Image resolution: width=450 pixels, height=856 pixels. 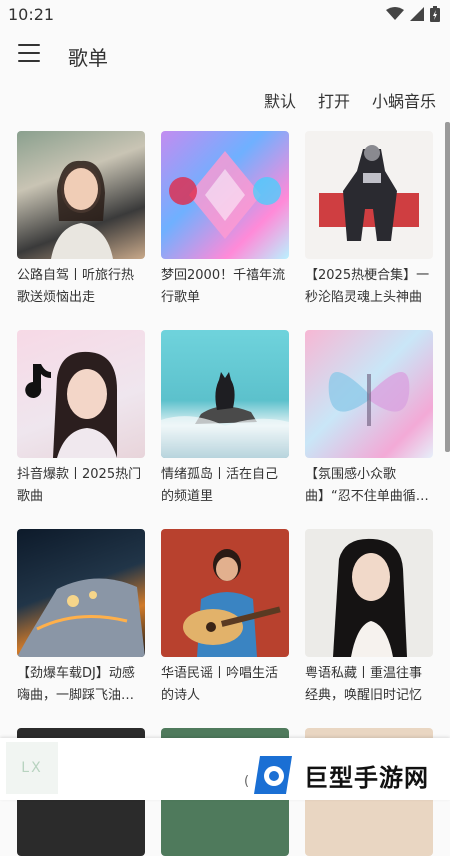 I want to click on playlist-title: 华语民谣丨吟唱生活的诗人, so click(x=220, y=684).